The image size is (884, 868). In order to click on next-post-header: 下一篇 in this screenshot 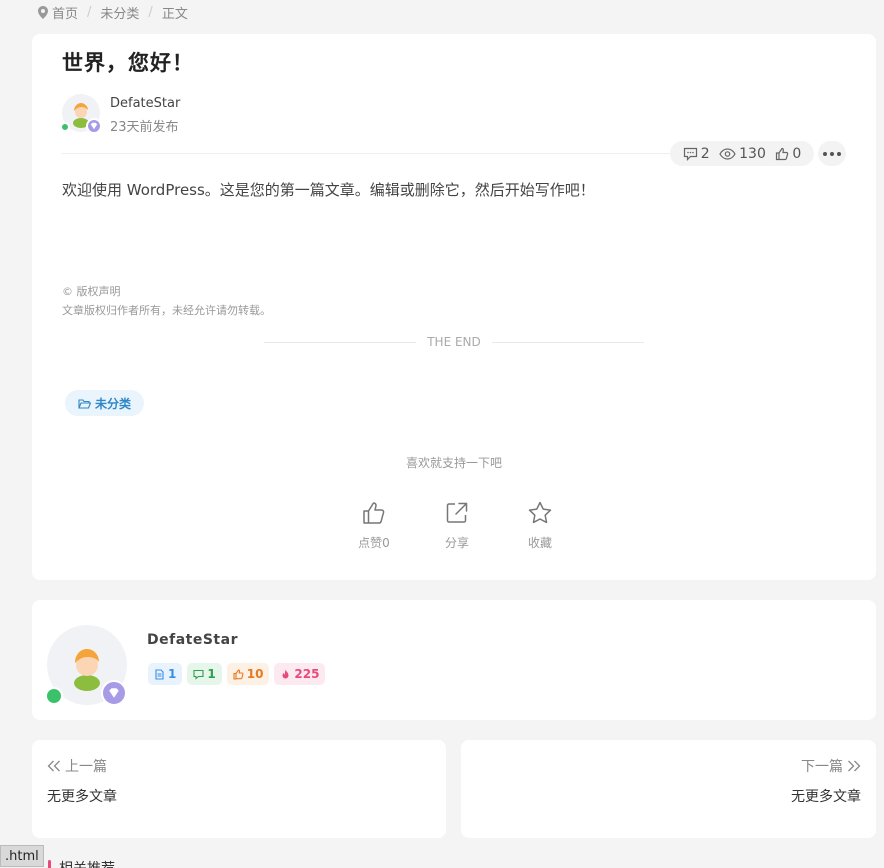, I will do `click(831, 766)`.